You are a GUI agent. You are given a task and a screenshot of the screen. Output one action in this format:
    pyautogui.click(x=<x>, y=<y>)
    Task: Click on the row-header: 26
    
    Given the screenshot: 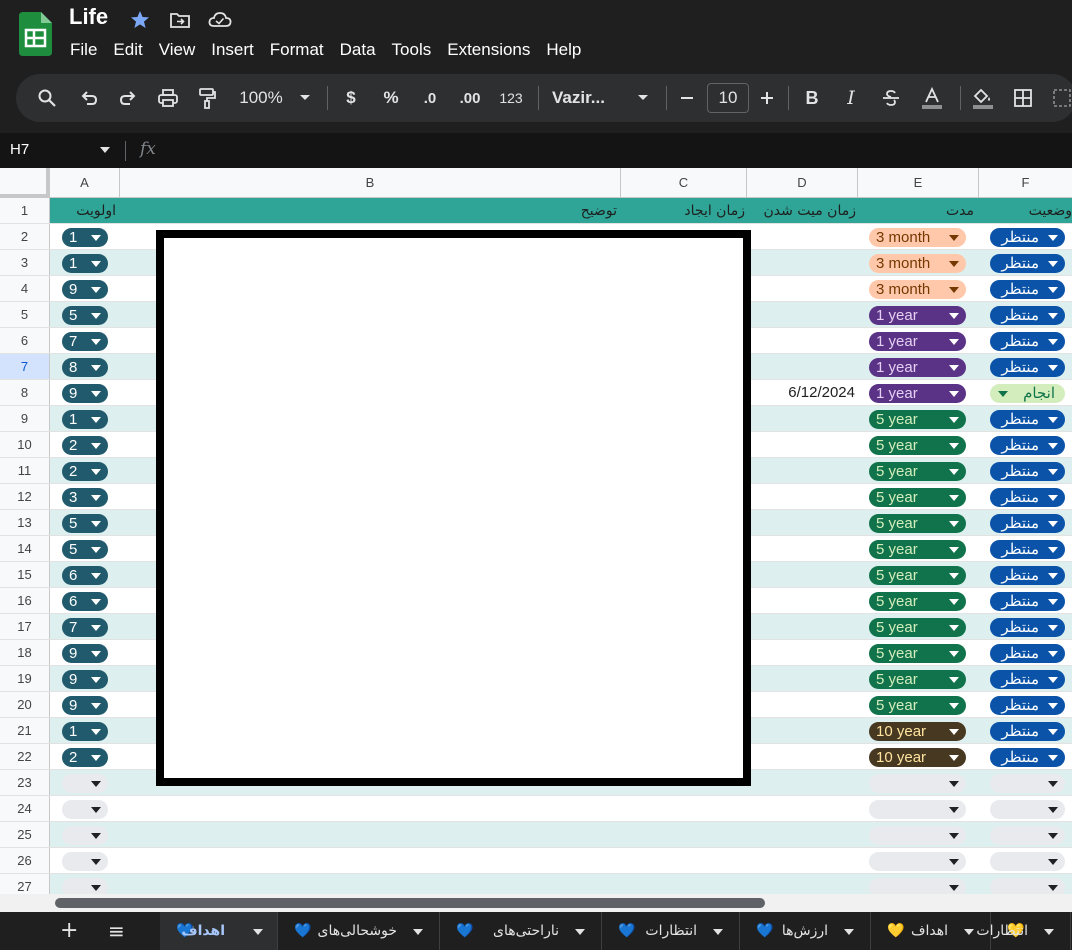 What is the action you would take?
    pyautogui.click(x=25, y=860)
    